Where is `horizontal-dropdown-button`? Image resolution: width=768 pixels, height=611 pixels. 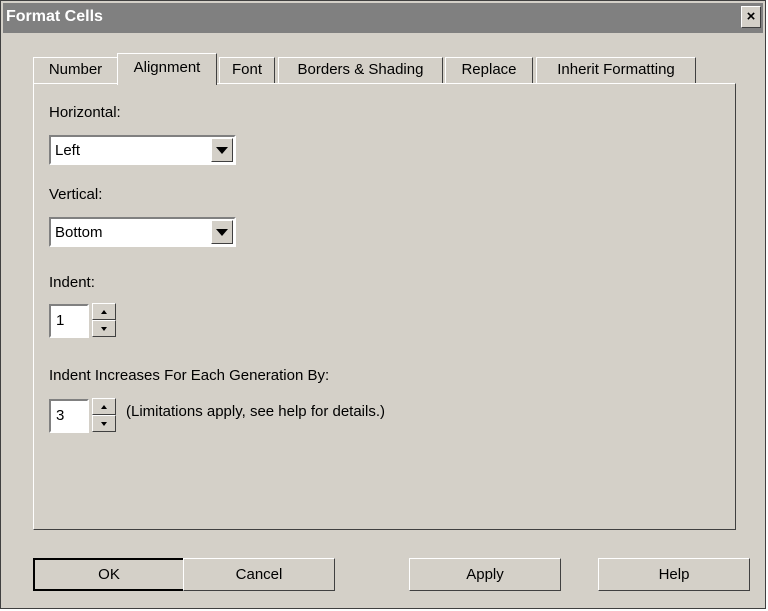
horizontal-dropdown-button is located at coordinates (222, 150).